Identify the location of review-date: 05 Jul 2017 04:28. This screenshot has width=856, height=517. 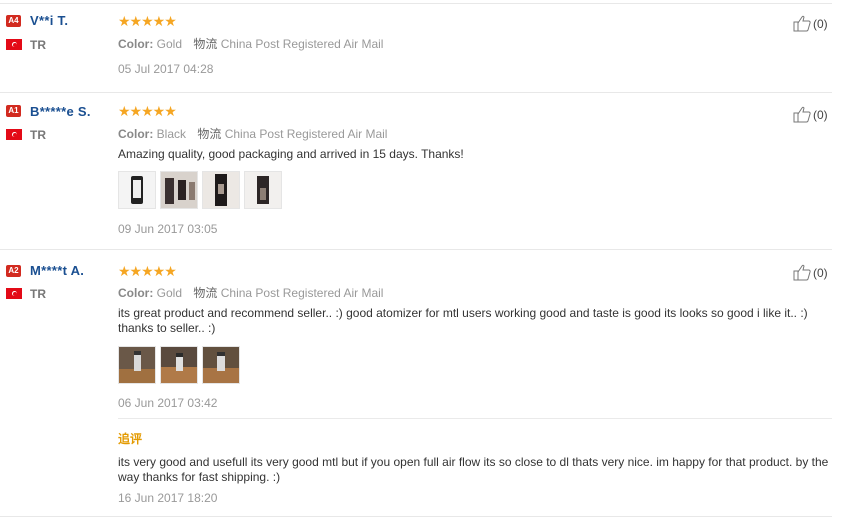
(166, 69).